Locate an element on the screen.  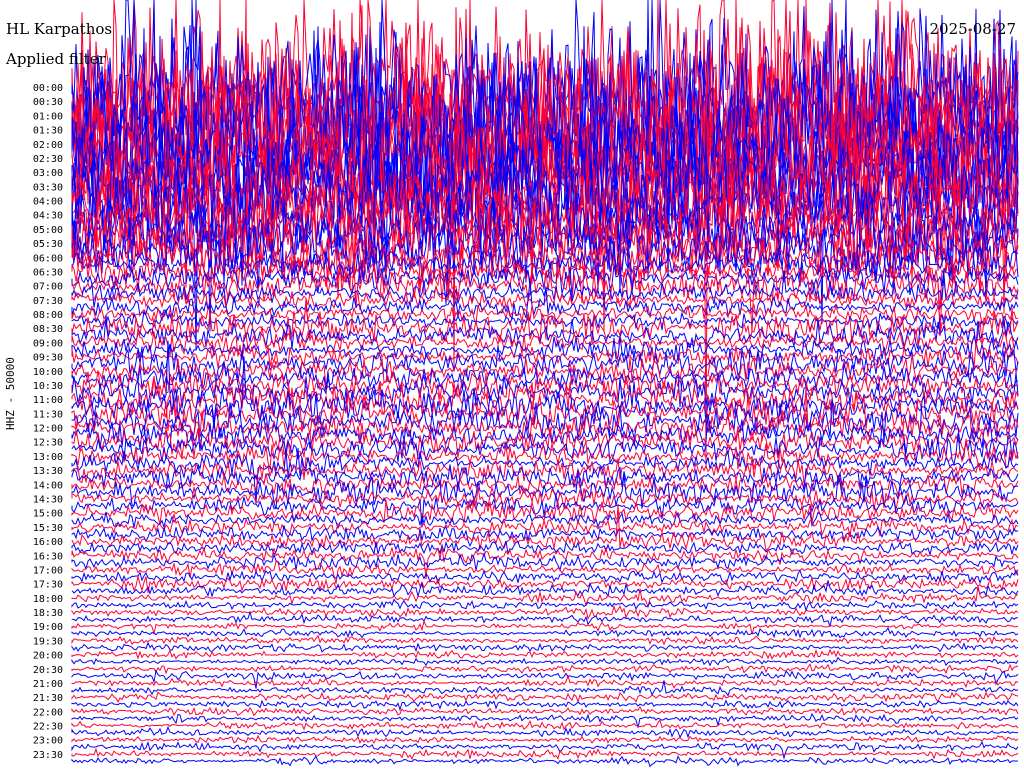
time-tick-label: 01:30 is located at coordinates (48, 131).